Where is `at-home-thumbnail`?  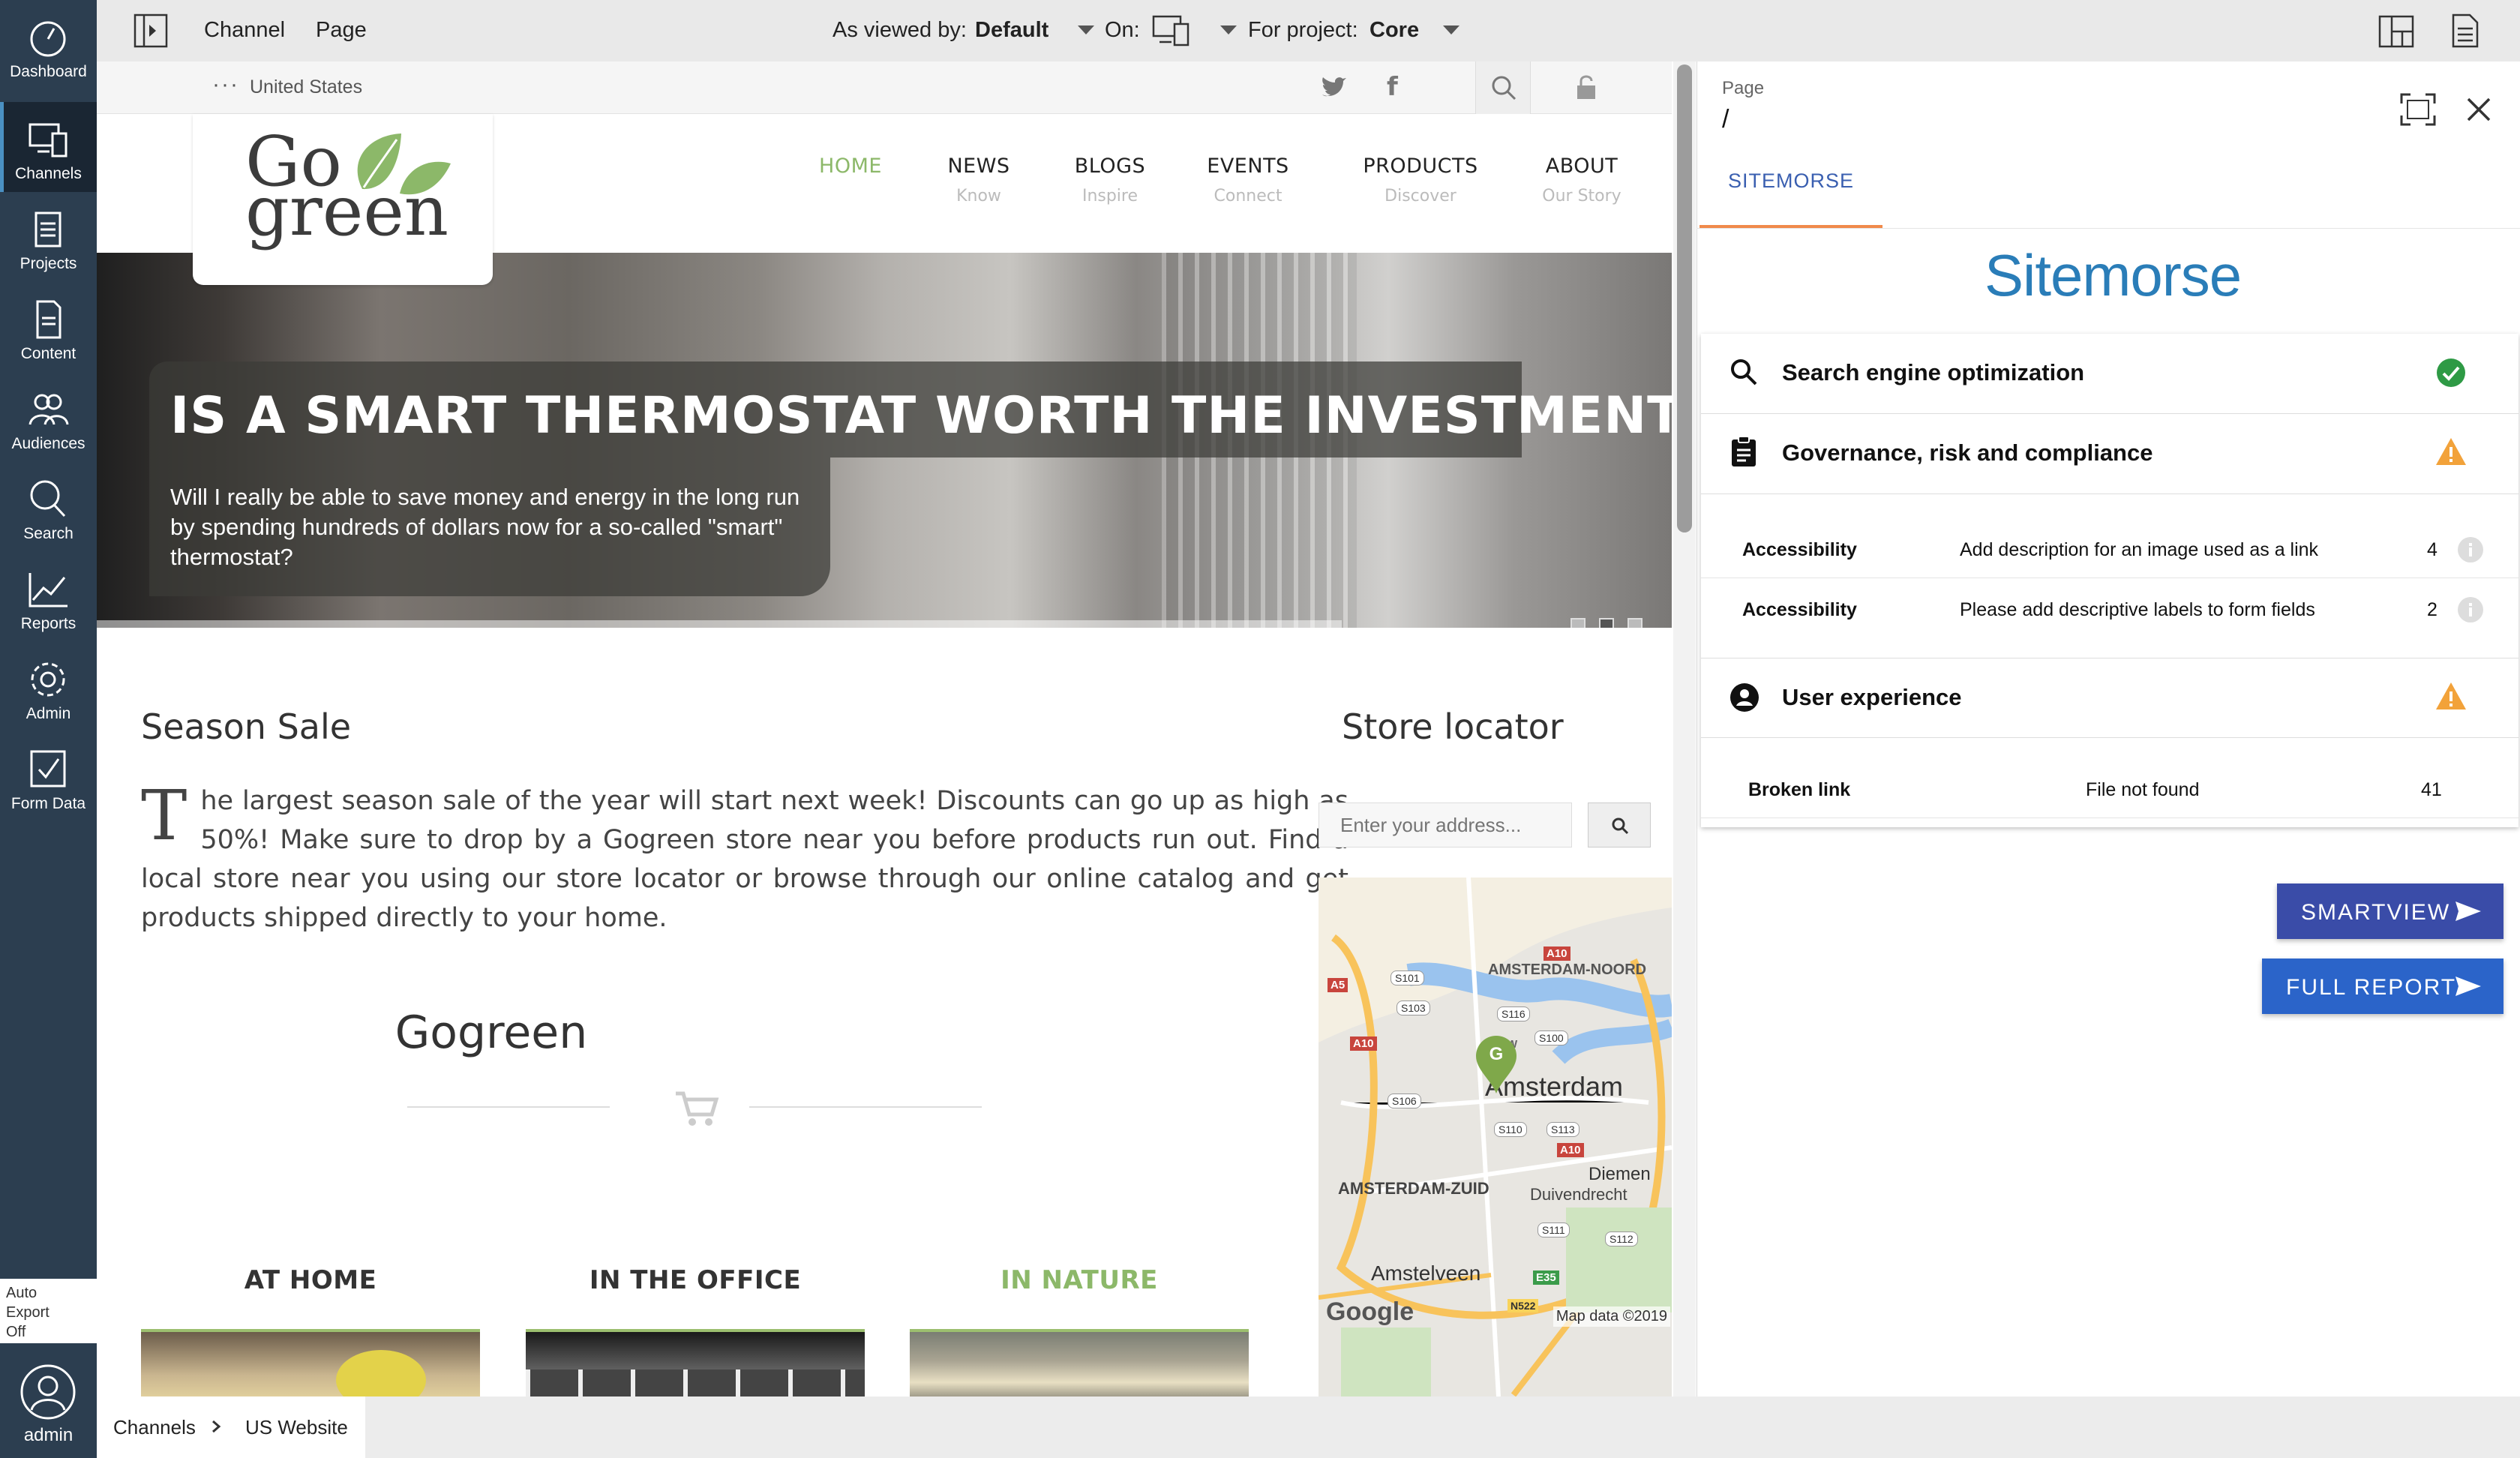 at-home-thumbnail is located at coordinates (310, 1362).